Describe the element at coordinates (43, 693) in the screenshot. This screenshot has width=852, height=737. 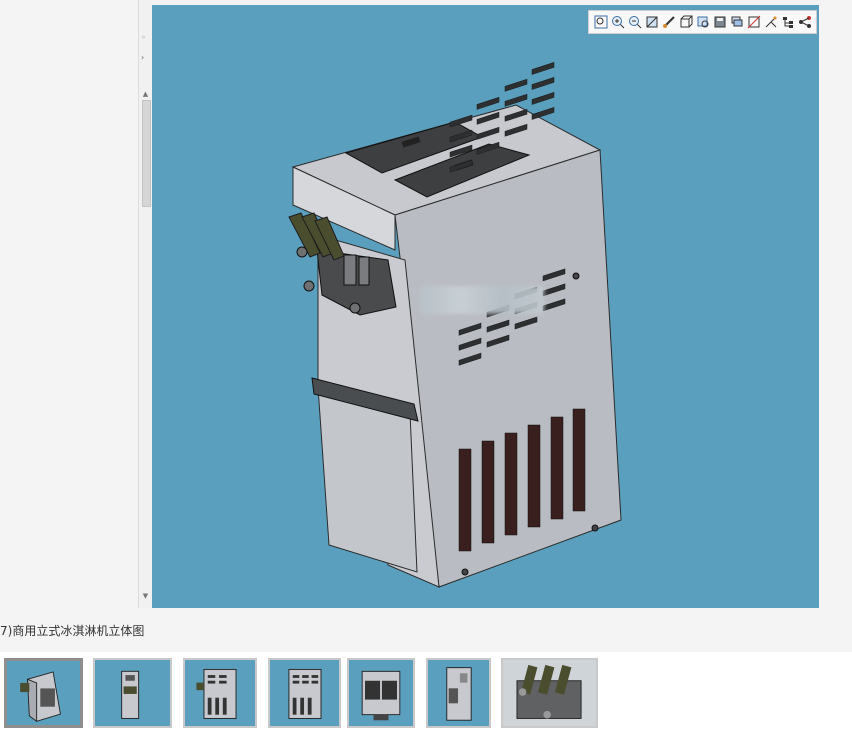
I see `thumbnail-iso-view` at that location.